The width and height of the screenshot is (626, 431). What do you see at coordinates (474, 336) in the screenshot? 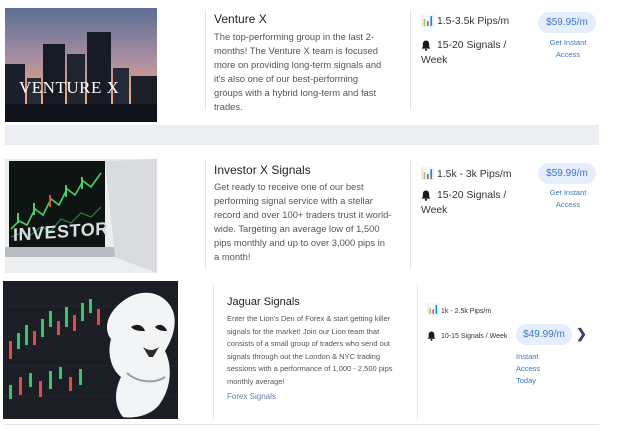
I see `signals-stat: 10-15 Signals / Week` at bounding box center [474, 336].